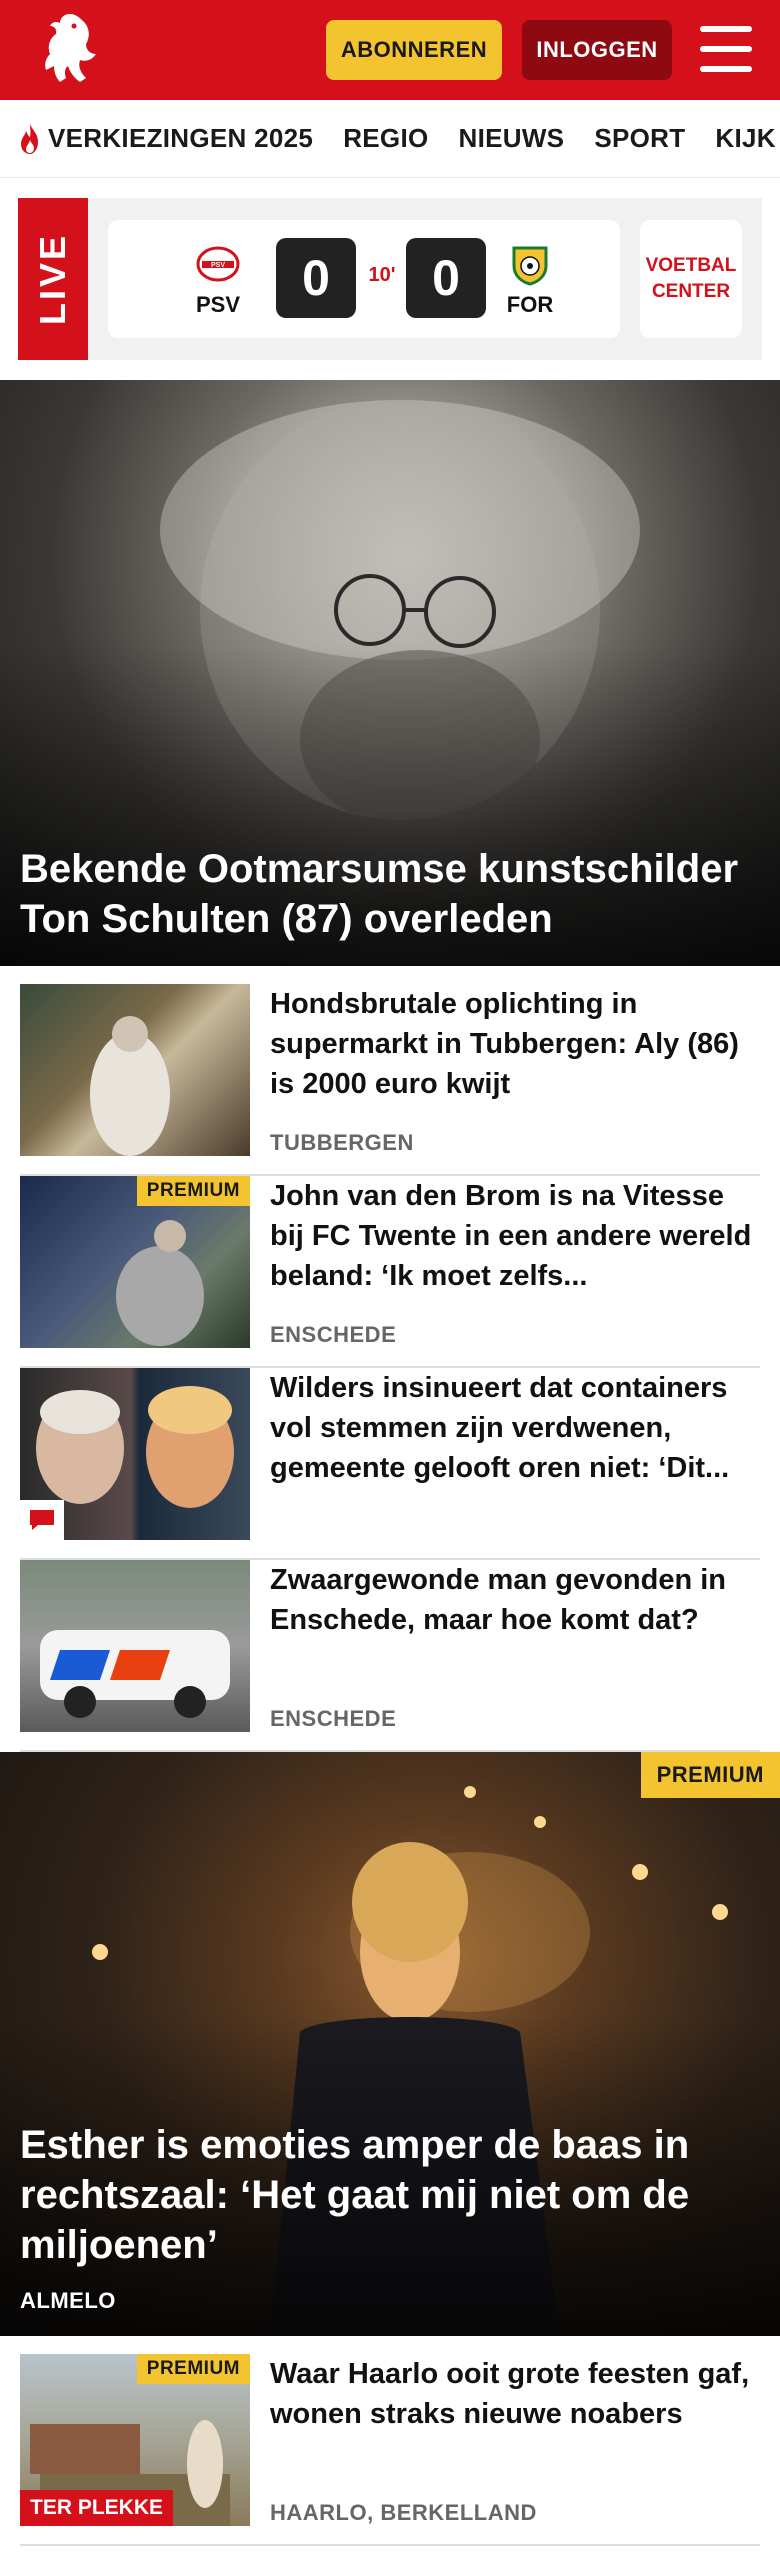 Image resolution: width=780 pixels, height=2560 pixels. Describe the element at coordinates (385, 138) in the screenshot. I see `nav-item-regio: REGIO` at that location.